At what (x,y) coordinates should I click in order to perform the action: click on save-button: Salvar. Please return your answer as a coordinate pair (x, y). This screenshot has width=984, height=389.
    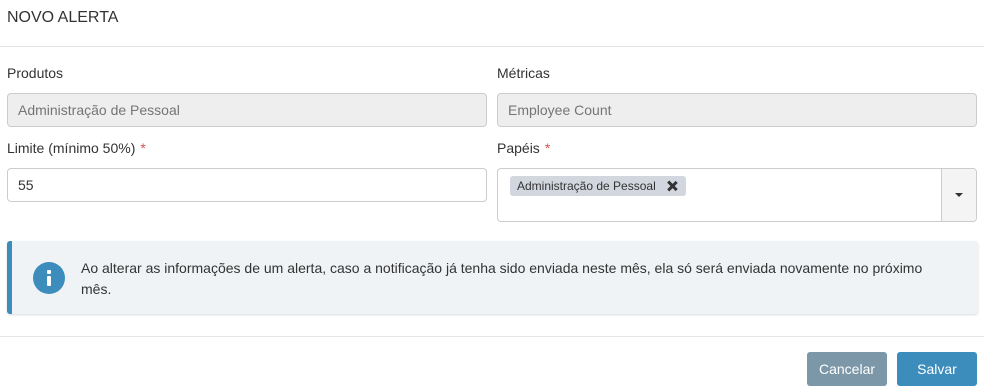
    Looking at the image, I should click on (937, 369).